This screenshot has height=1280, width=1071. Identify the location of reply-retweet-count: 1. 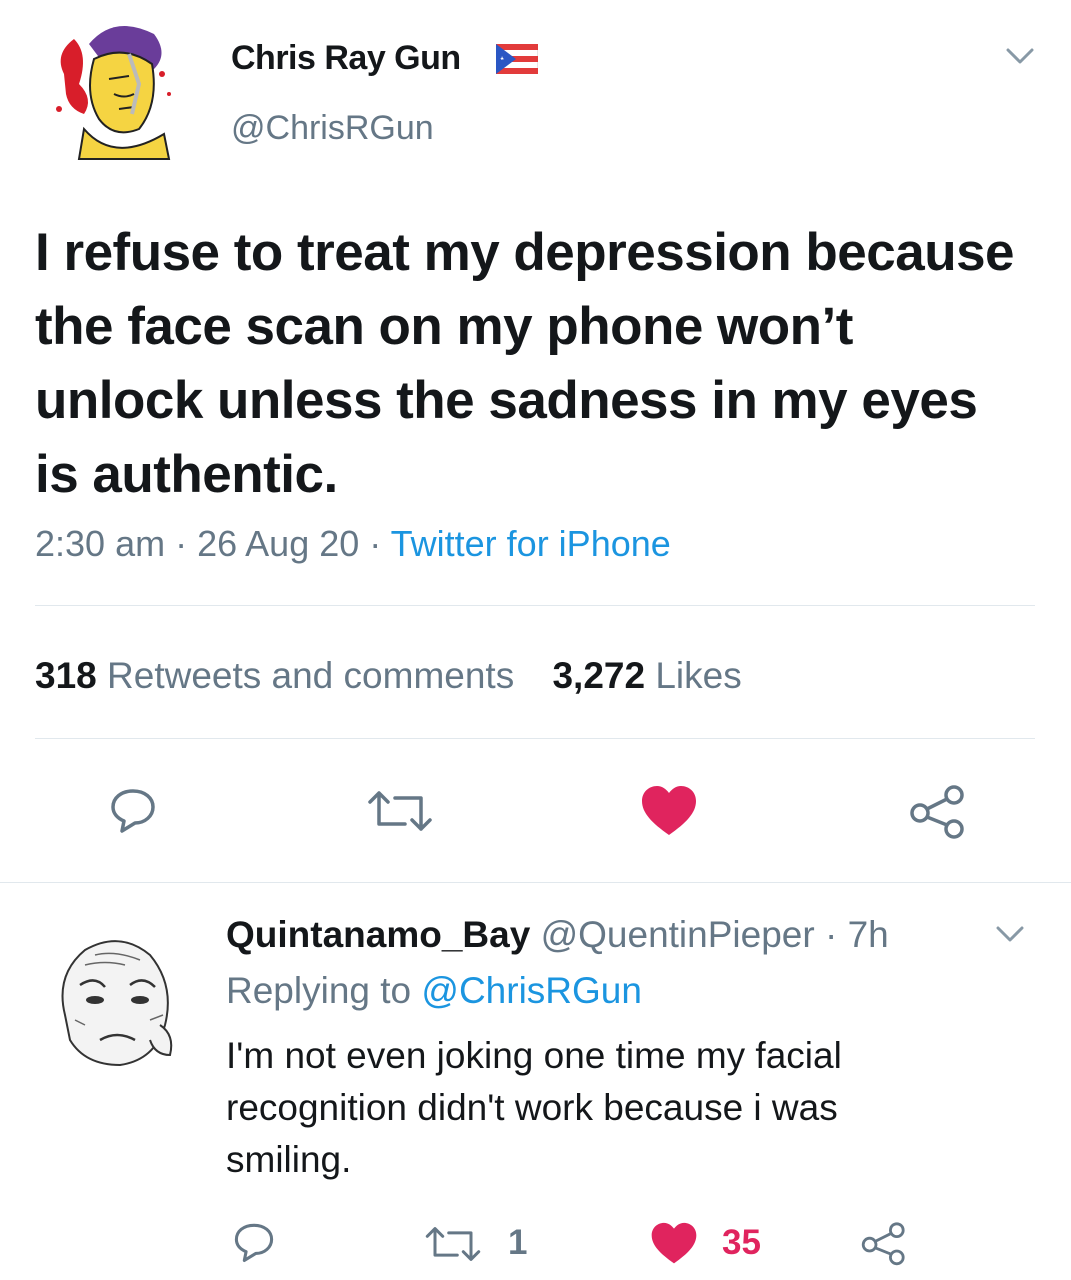
(518, 1242).